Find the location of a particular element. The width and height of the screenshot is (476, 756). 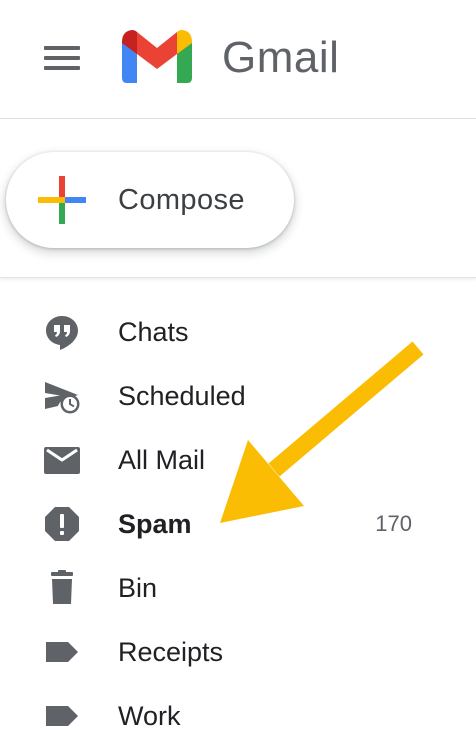

envelope-icon is located at coordinates (62, 460).